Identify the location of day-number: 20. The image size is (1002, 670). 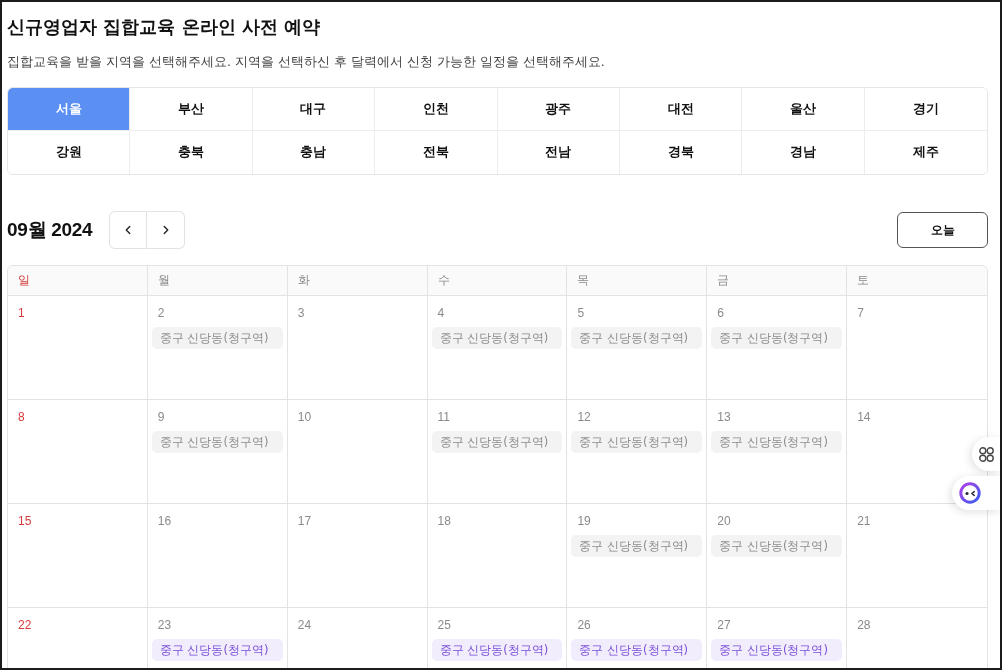
(724, 521).